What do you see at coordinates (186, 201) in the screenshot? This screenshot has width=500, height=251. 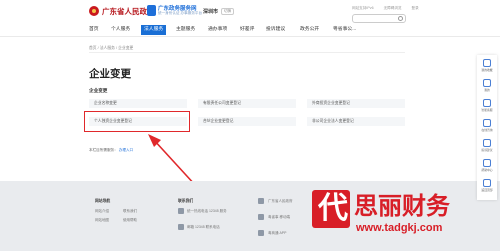 I see `footer-contact-title: 联系我们` at bounding box center [186, 201].